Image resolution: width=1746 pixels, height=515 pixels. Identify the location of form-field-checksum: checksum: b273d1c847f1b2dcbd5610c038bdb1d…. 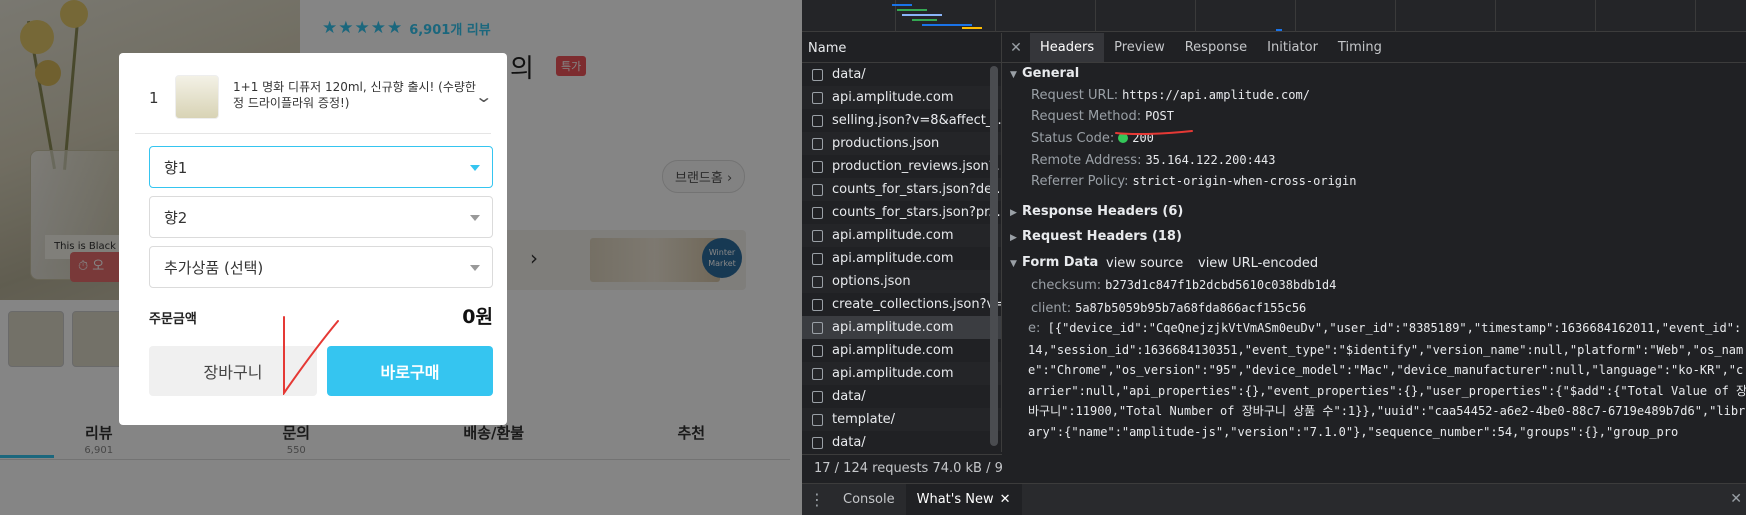
(1184, 285).